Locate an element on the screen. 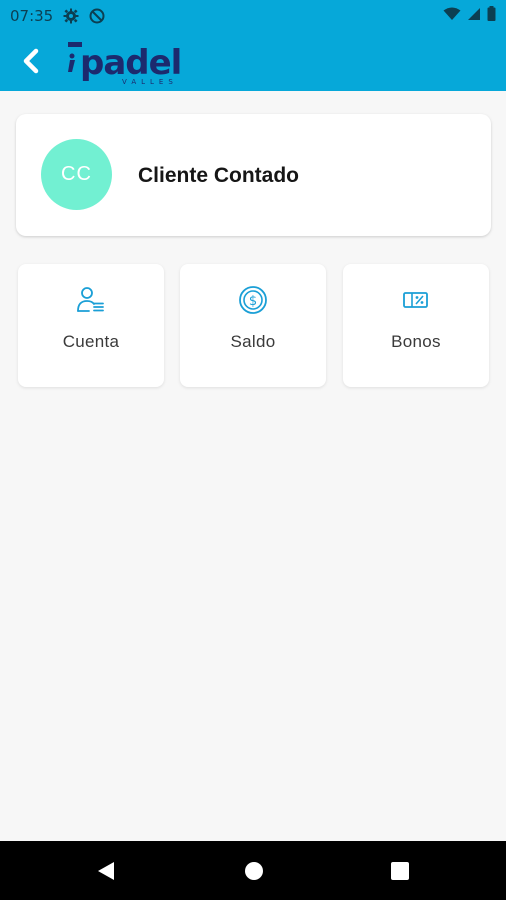 The height and width of the screenshot is (900, 506). voucher-percent-icon is located at coordinates (415, 300).